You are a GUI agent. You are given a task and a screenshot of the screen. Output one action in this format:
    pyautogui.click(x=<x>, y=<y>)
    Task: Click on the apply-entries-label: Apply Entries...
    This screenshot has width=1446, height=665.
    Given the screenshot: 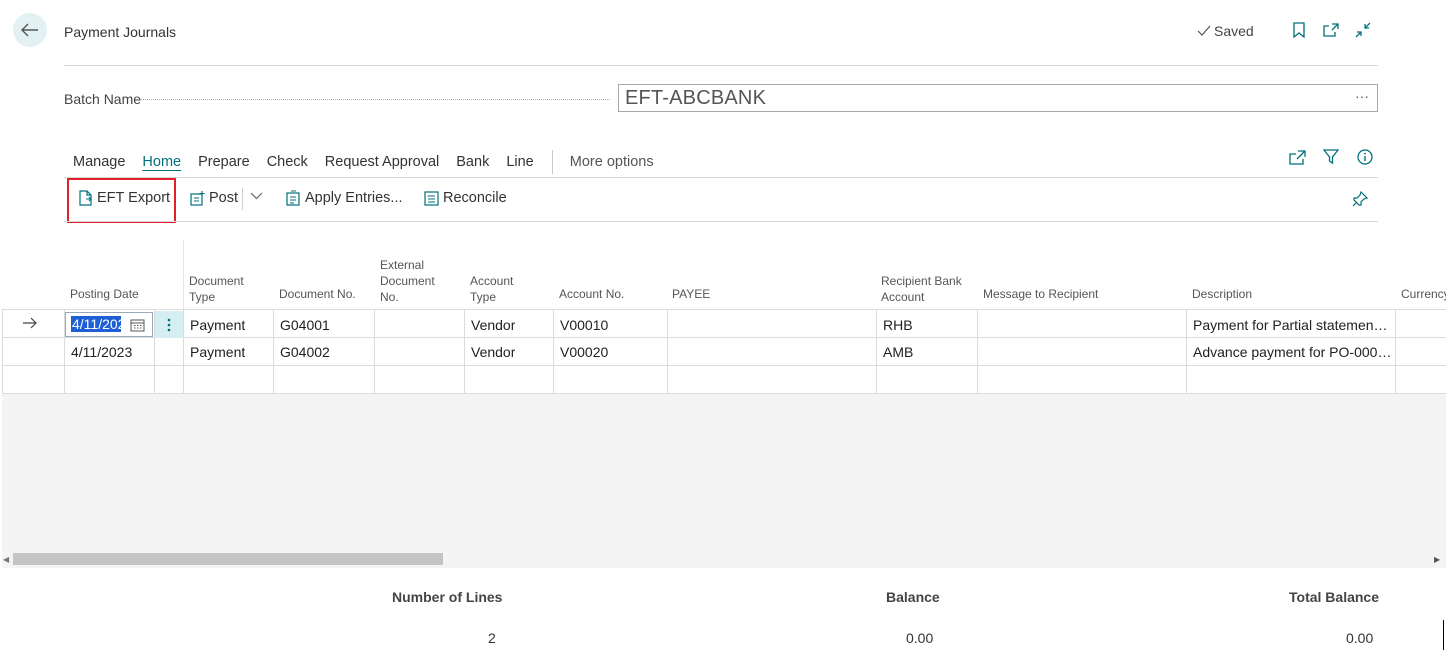 What is the action you would take?
    pyautogui.click(x=354, y=198)
    